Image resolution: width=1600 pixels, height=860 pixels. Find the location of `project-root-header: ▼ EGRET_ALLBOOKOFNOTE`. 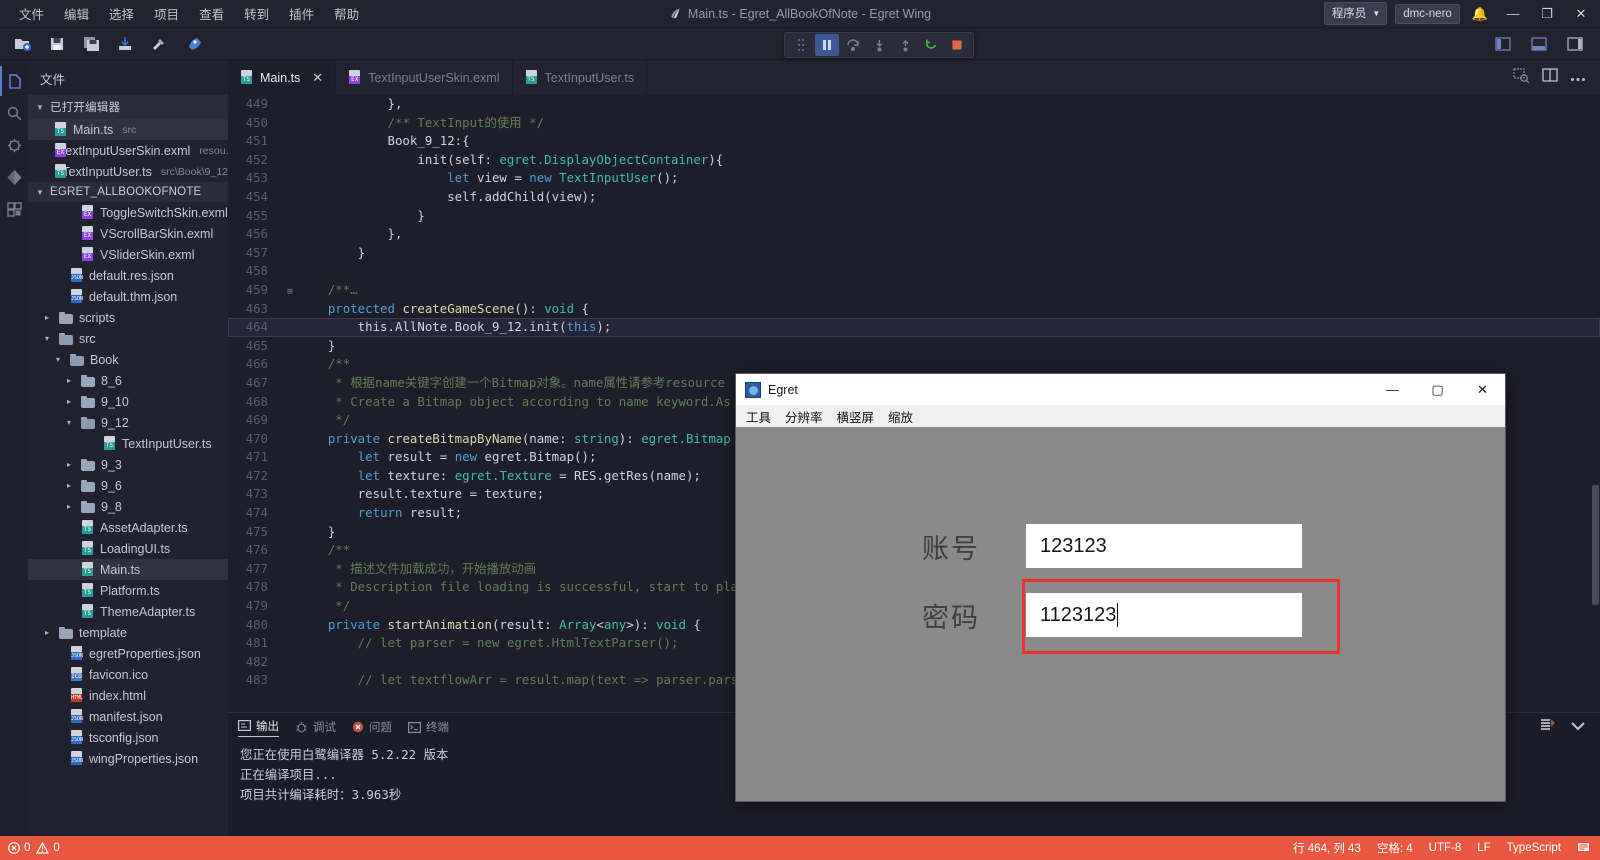

project-root-header: ▼ EGRET_ALLBOOKOFNOTE is located at coordinates (128, 192).